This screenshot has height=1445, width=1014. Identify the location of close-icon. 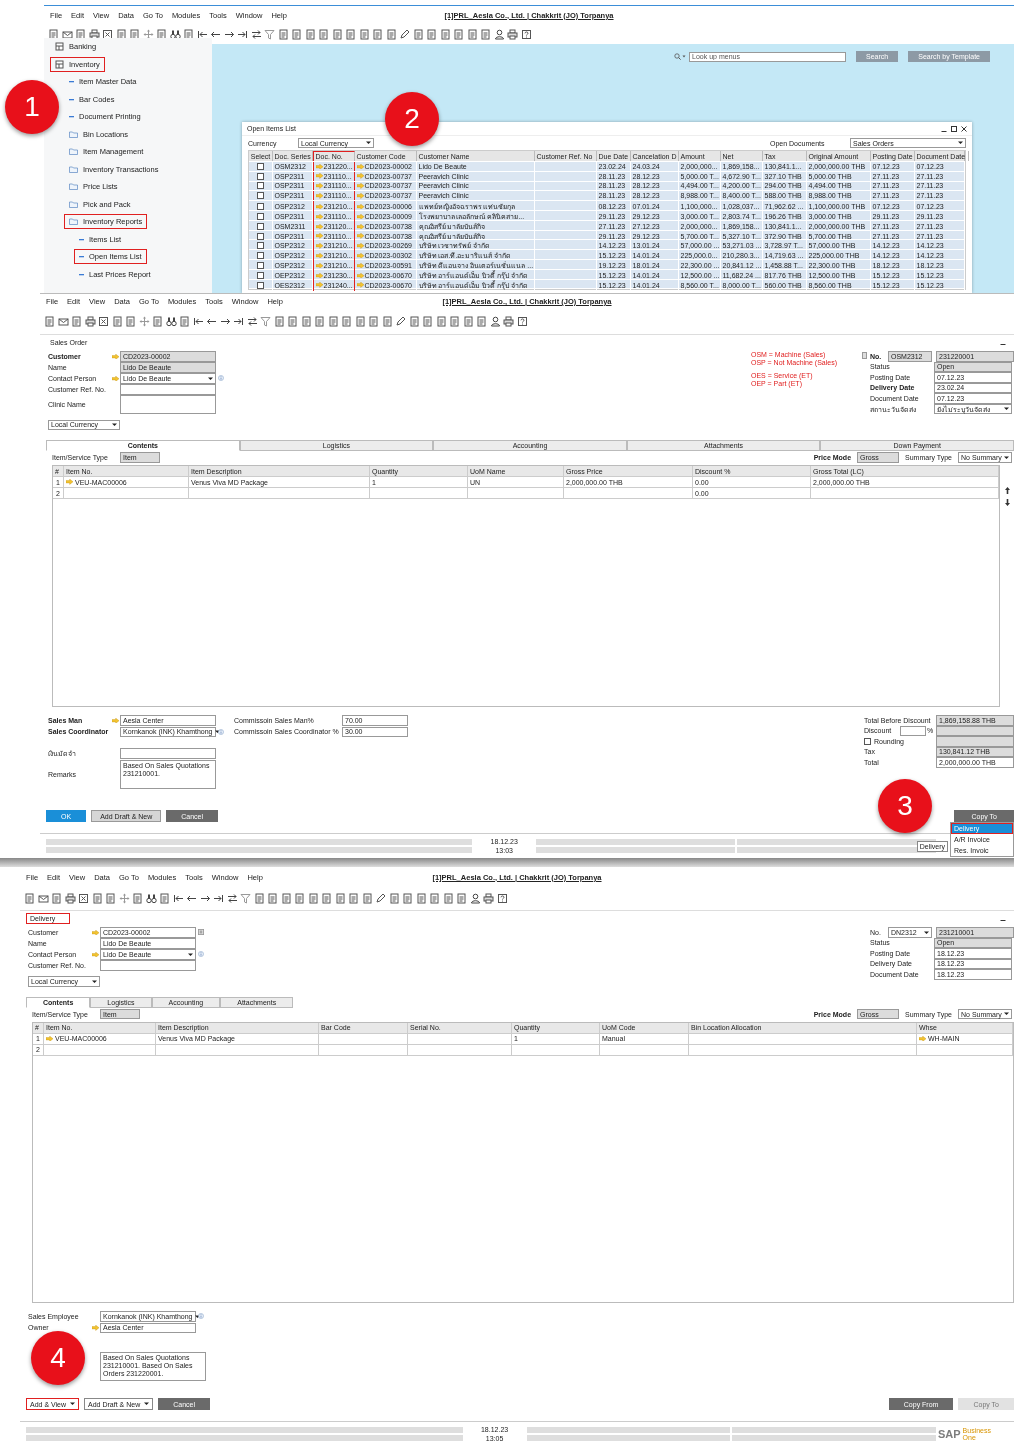
(964, 128).